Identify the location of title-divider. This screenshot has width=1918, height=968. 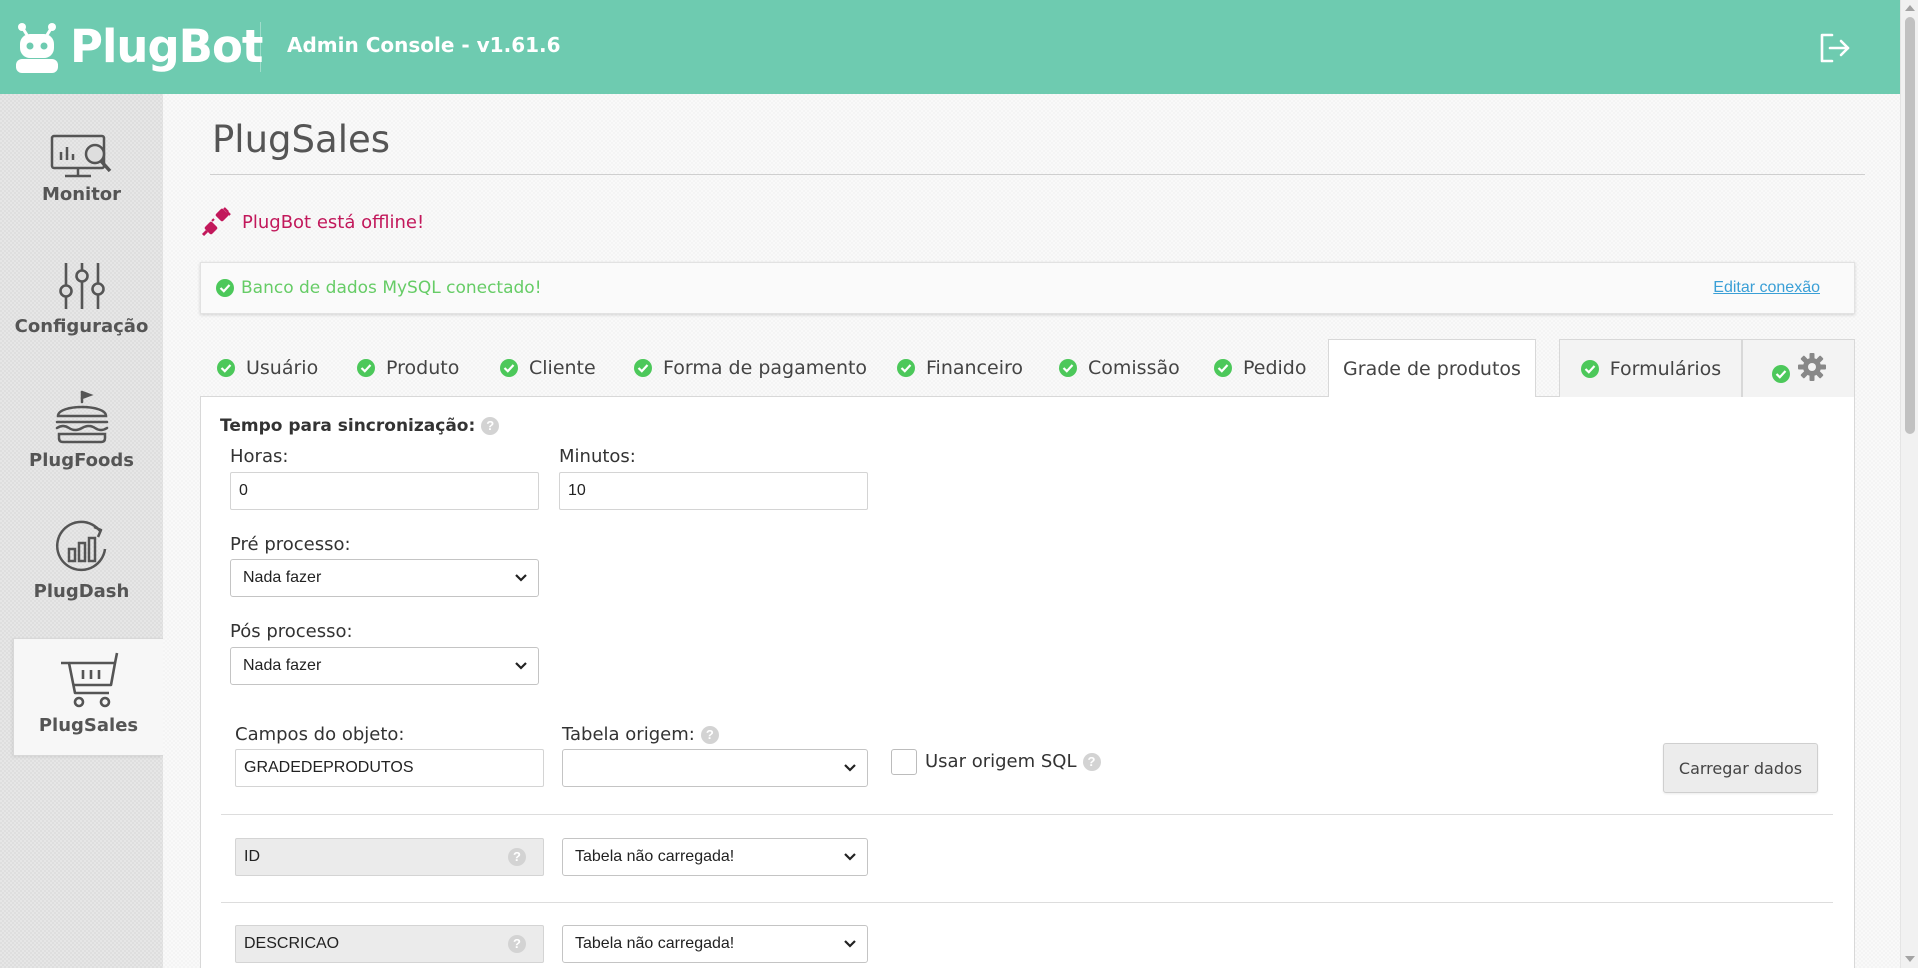
(1037, 174).